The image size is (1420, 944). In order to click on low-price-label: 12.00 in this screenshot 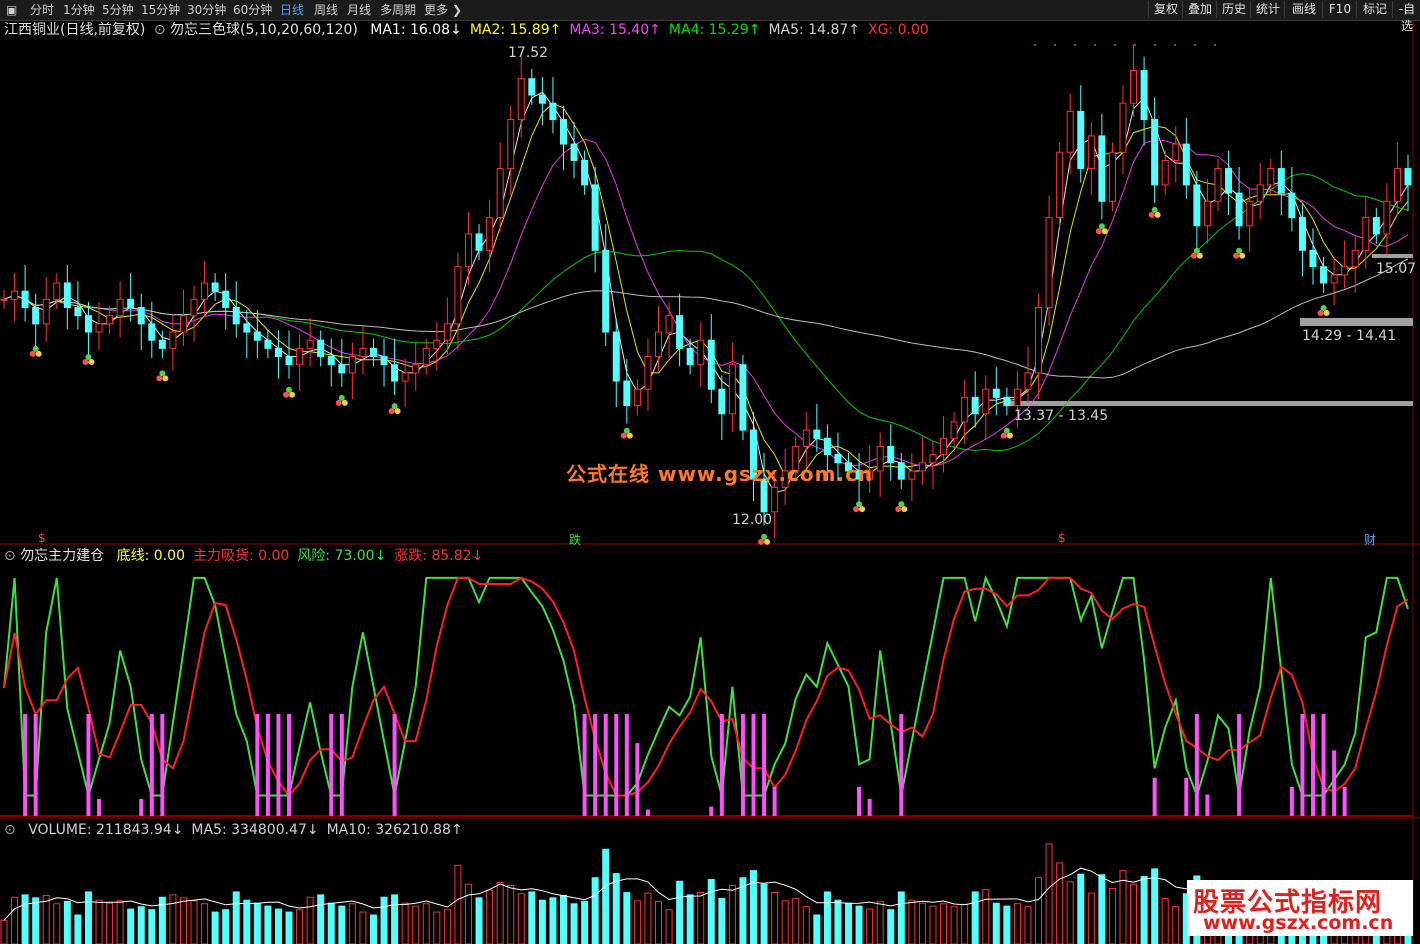, I will do `click(752, 520)`.